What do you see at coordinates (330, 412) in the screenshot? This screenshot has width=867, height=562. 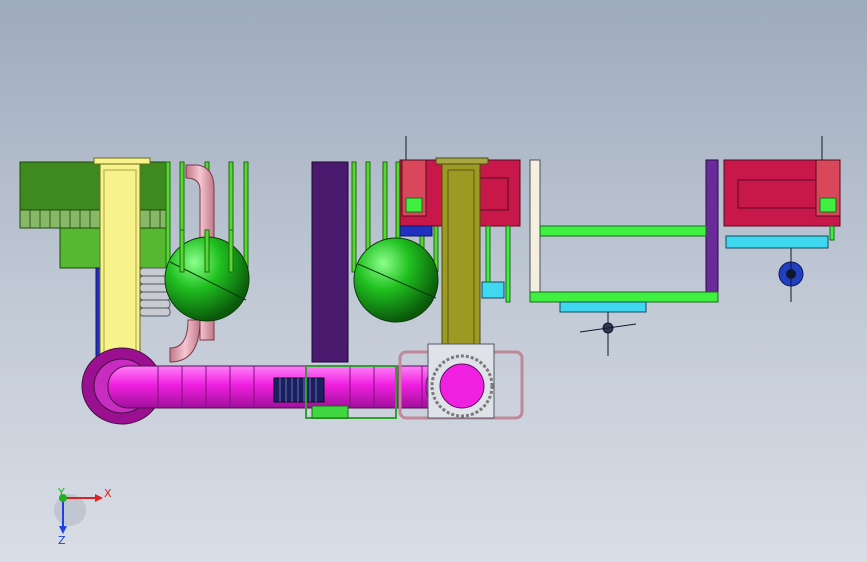 I see `green-skid` at bounding box center [330, 412].